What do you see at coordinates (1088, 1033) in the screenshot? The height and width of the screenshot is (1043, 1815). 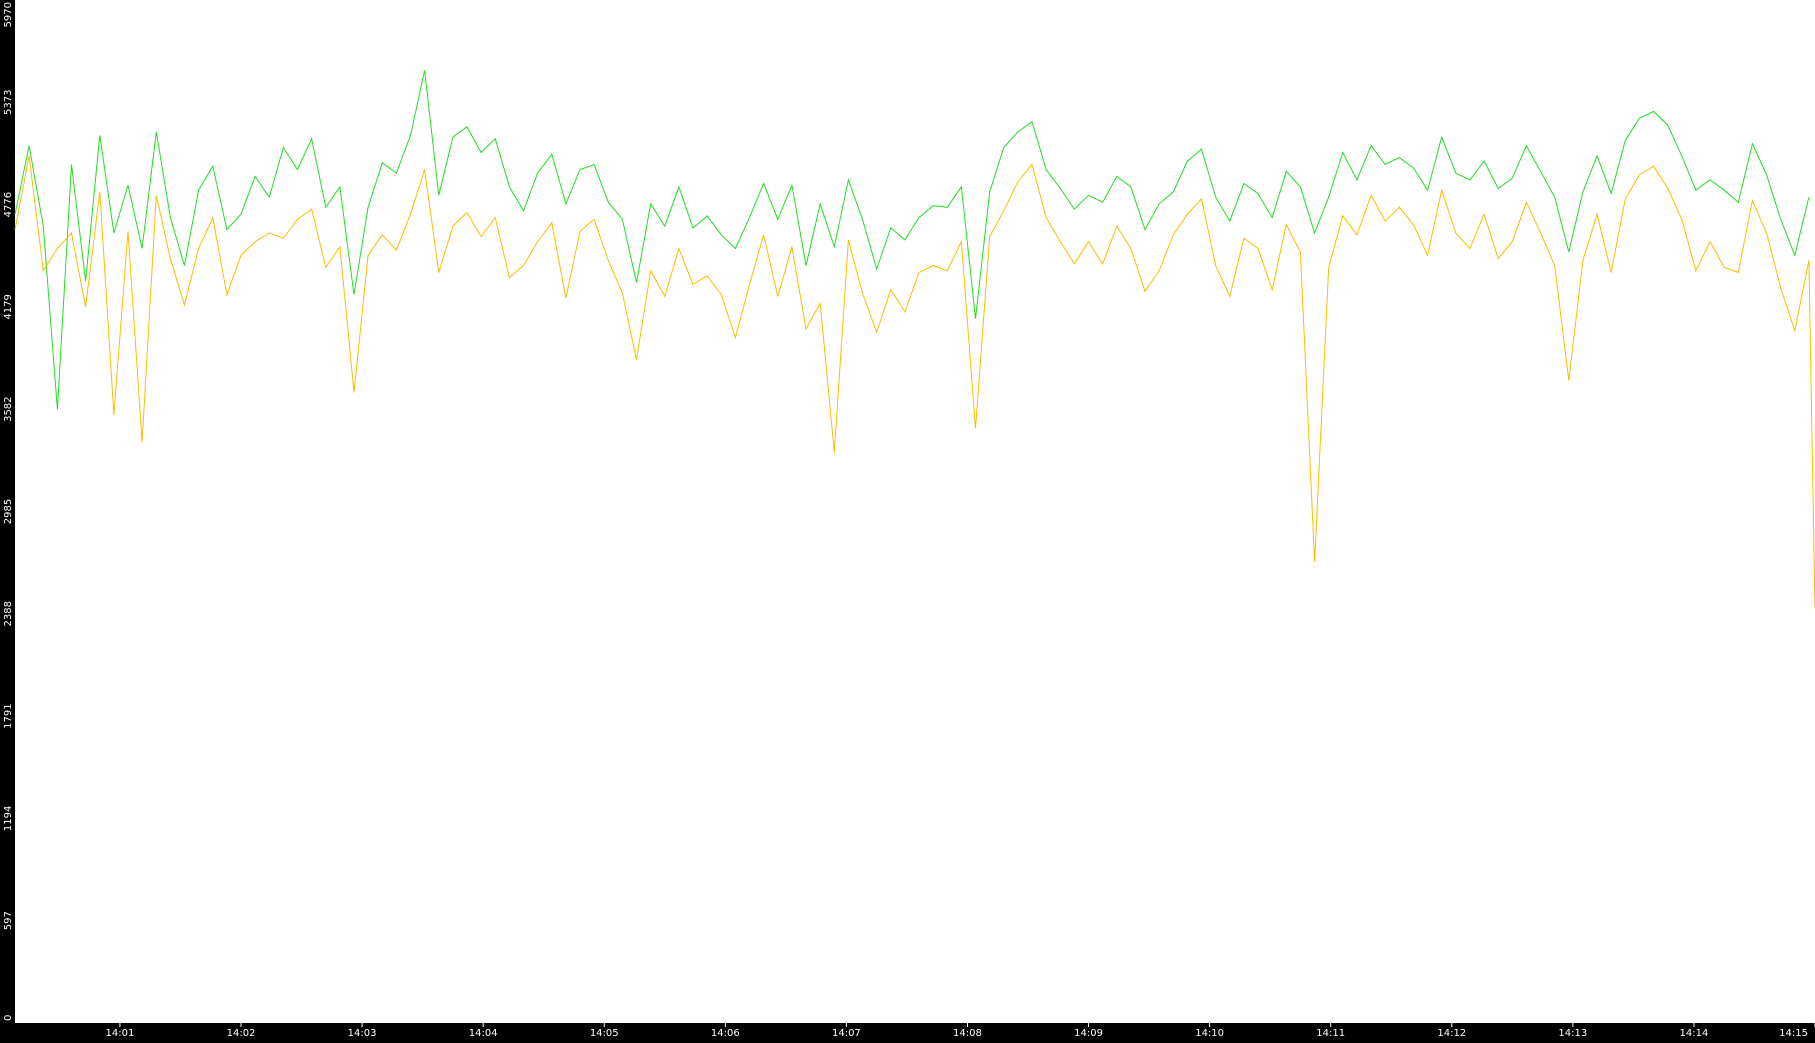 I see `x-tick-label: 14:09` at bounding box center [1088, 1033].